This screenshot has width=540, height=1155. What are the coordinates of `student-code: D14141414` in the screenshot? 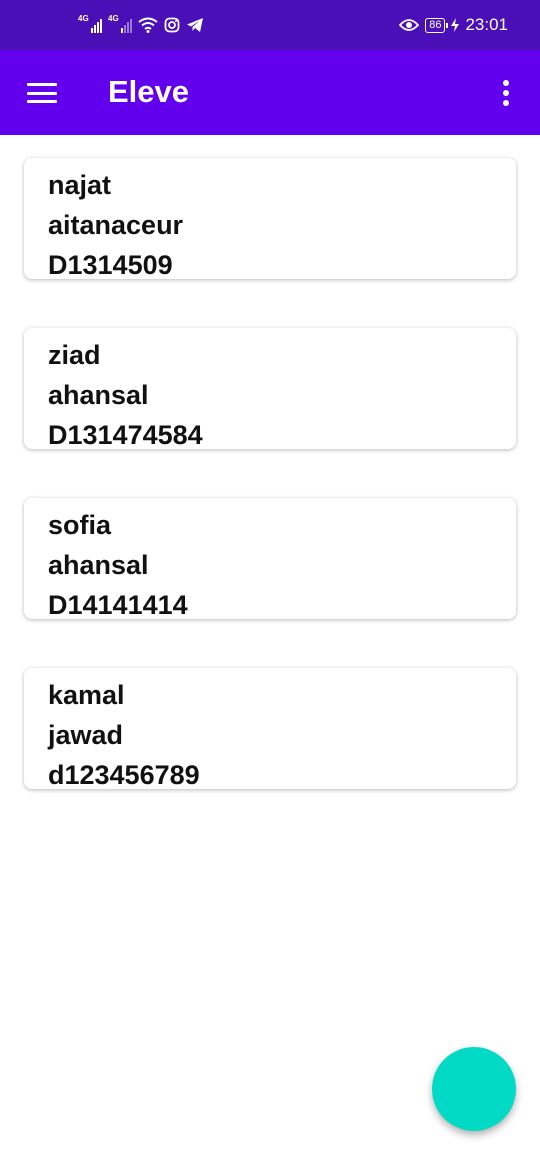 It's located at (118, 605).